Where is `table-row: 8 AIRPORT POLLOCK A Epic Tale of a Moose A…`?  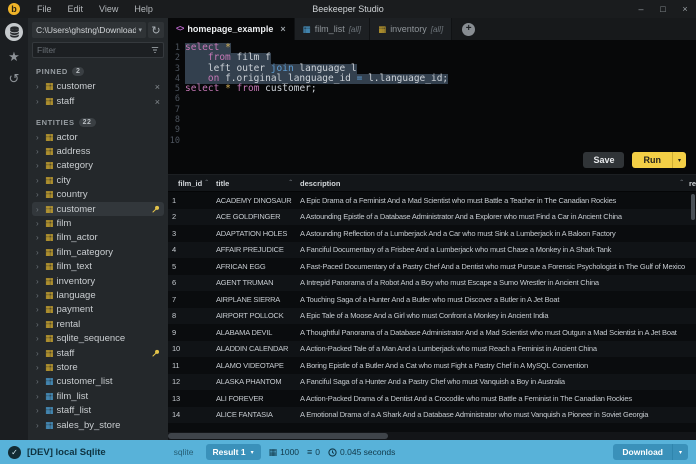
table-row: 8 AIRPORT POLLOCK A Epic Tale of a Moose A… is located at coordinates (432, 315).